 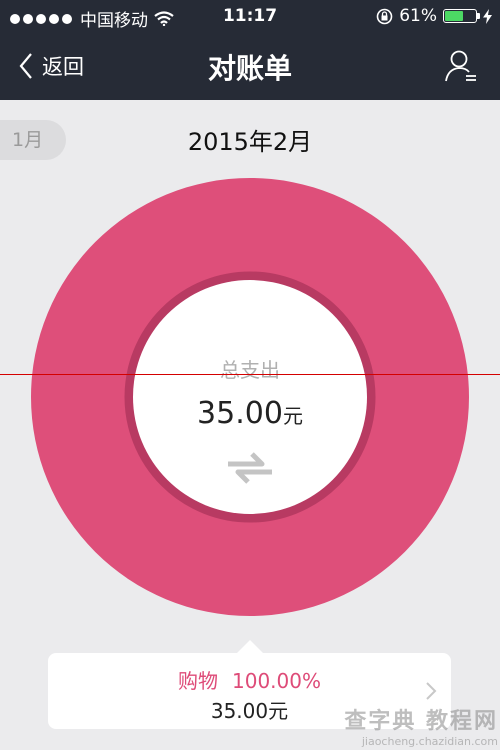 What do you see at coordinates (250, 370) in the screenshot?
I see `total-expense-label: 总支出` at bounding box center [250, 370].